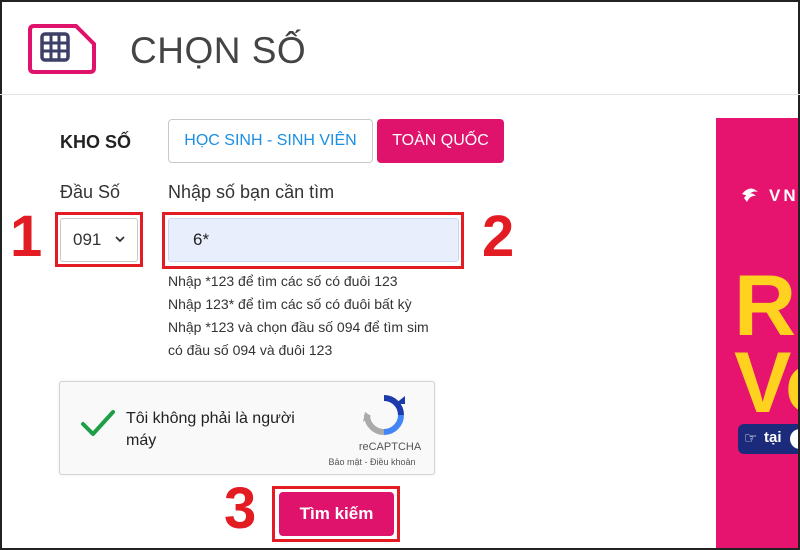  Describe the element at coordinates (290, 304) in the screenshot. I see `hint-line: Nhập 123* để tìm các số có đuôi bất kỳ` at that location.